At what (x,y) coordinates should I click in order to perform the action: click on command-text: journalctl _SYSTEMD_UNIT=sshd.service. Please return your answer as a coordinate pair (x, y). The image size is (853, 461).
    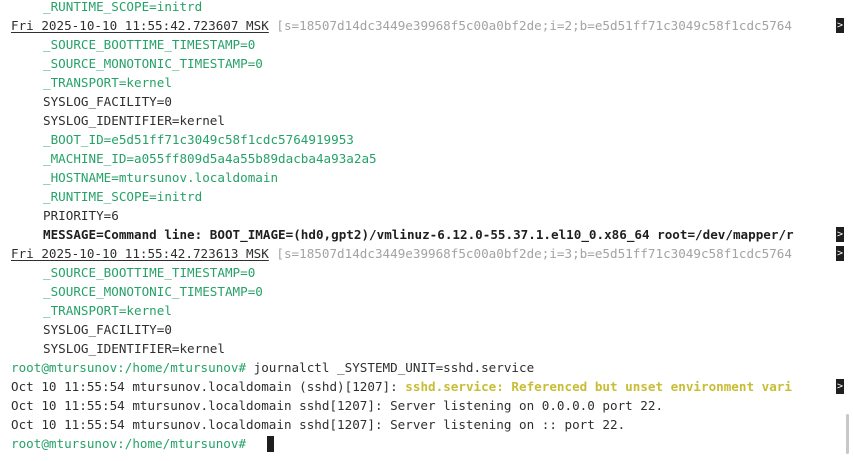
    Looking at the image, I should click on (390, 367).